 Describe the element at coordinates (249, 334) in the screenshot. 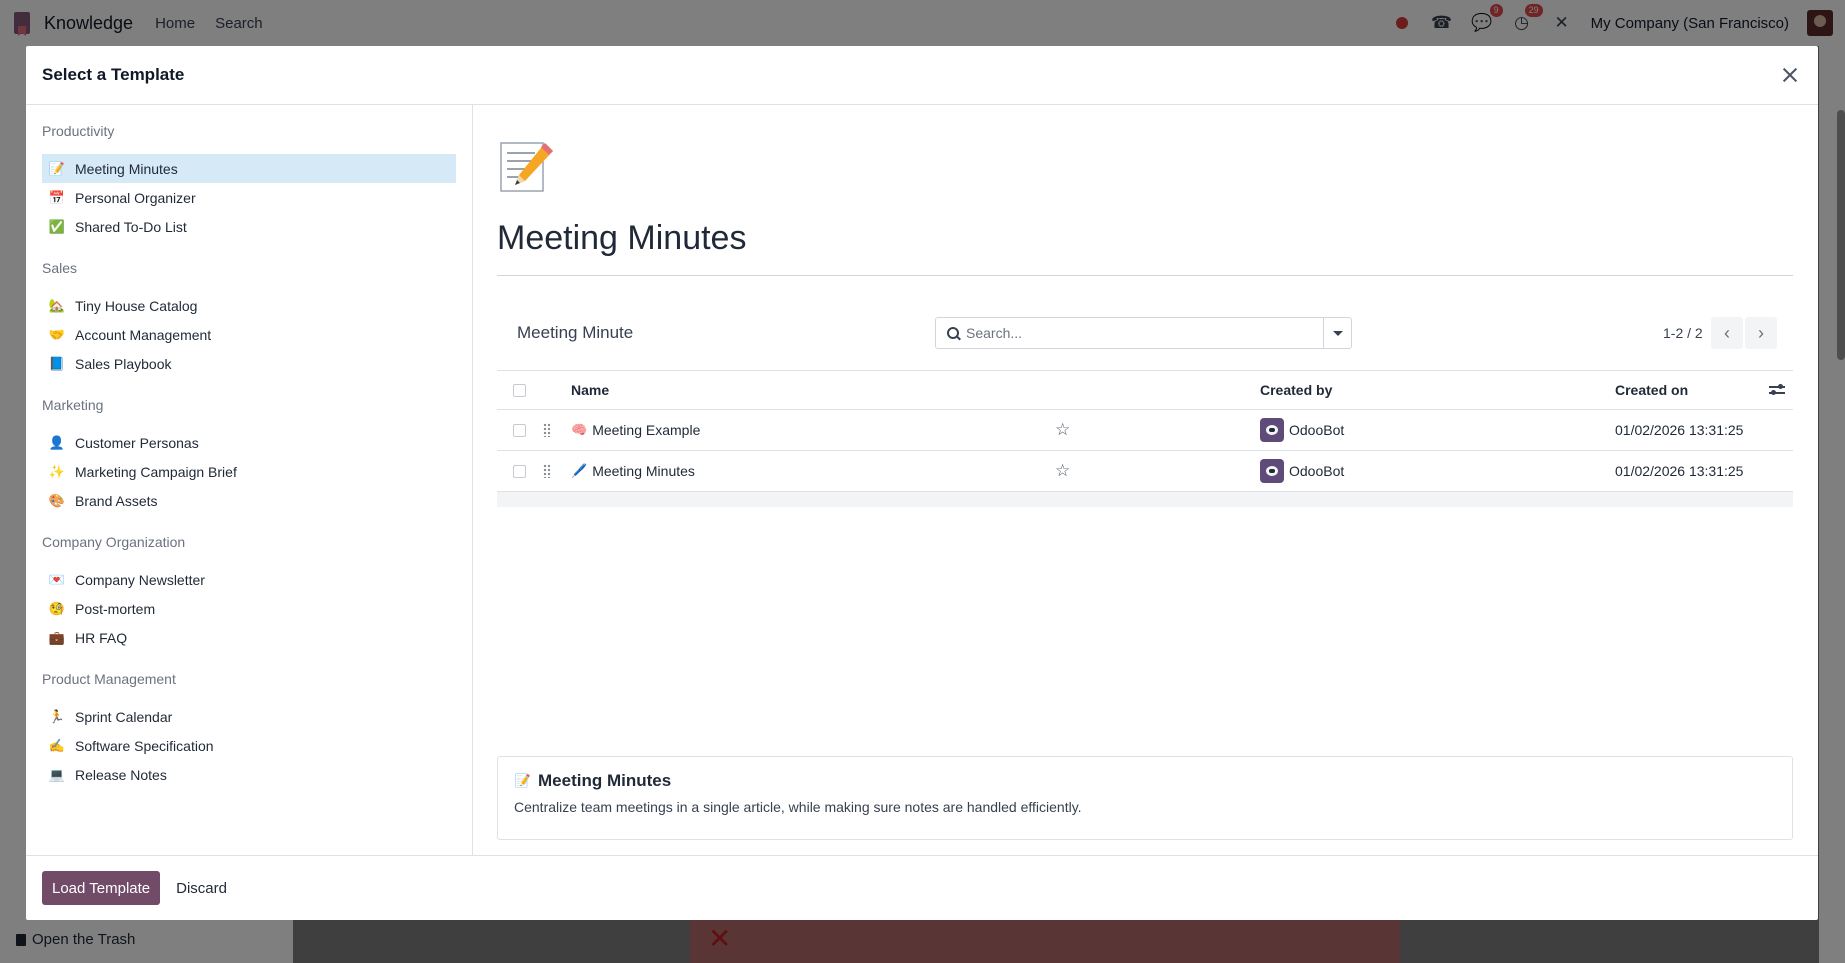

I see `template-item: 🤝 Account Management` at that location.